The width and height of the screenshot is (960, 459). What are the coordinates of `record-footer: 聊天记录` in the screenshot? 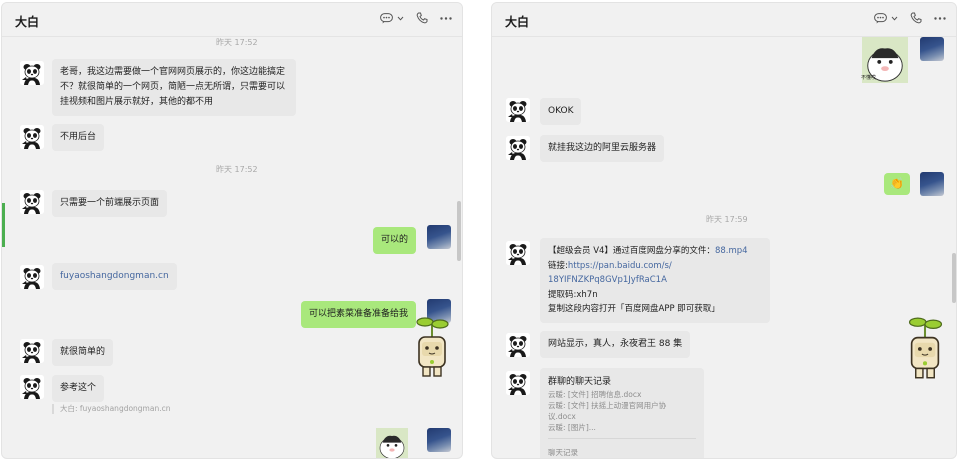 It's located at (563, 452).